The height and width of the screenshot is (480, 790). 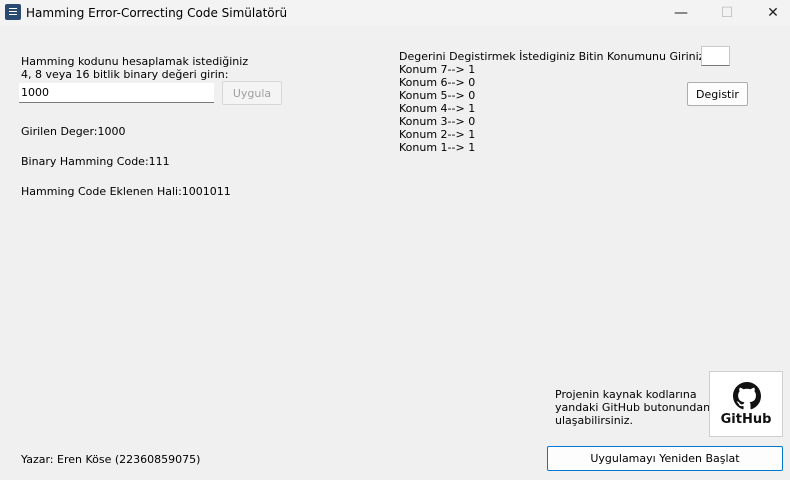 I want to click on github-label: GitHub, so click(x=746, y=419).